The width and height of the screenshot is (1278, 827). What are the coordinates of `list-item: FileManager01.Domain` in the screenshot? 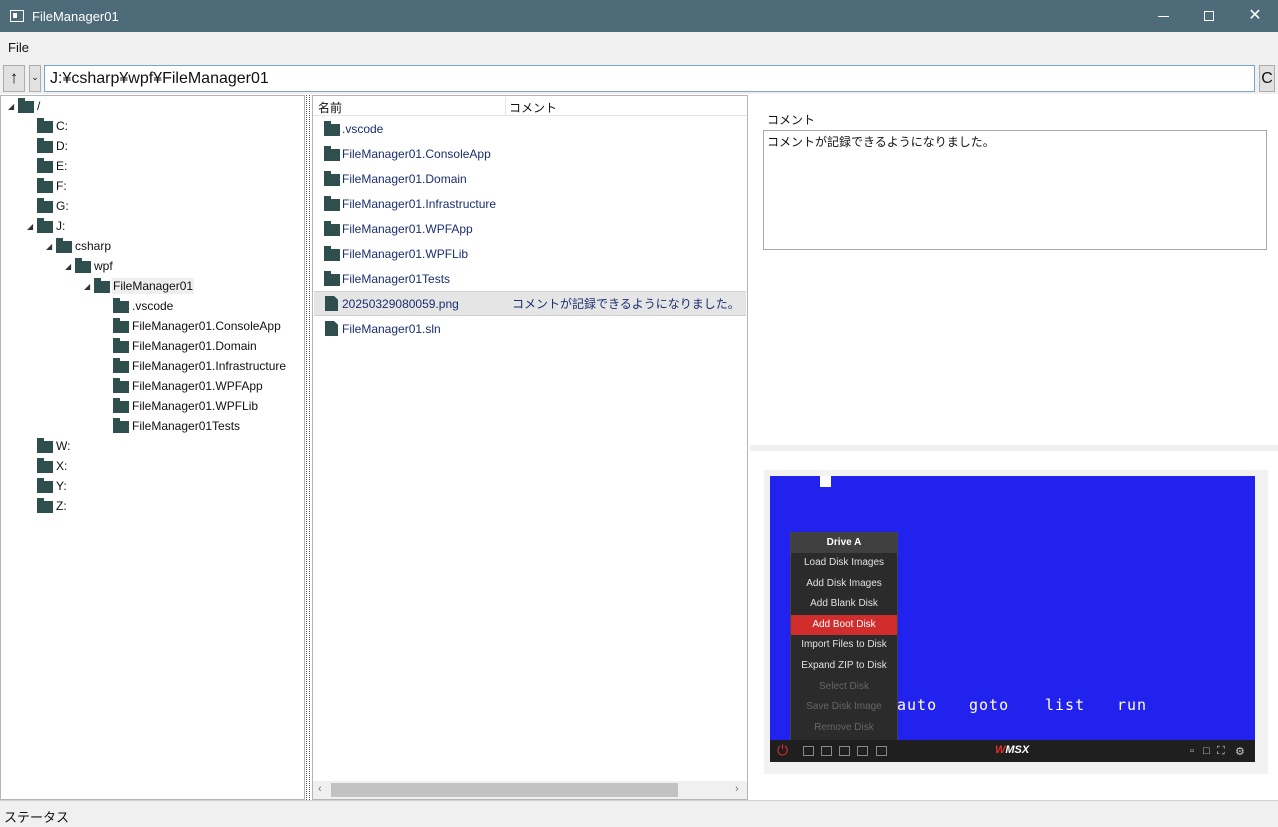 It's located at (530, 178).